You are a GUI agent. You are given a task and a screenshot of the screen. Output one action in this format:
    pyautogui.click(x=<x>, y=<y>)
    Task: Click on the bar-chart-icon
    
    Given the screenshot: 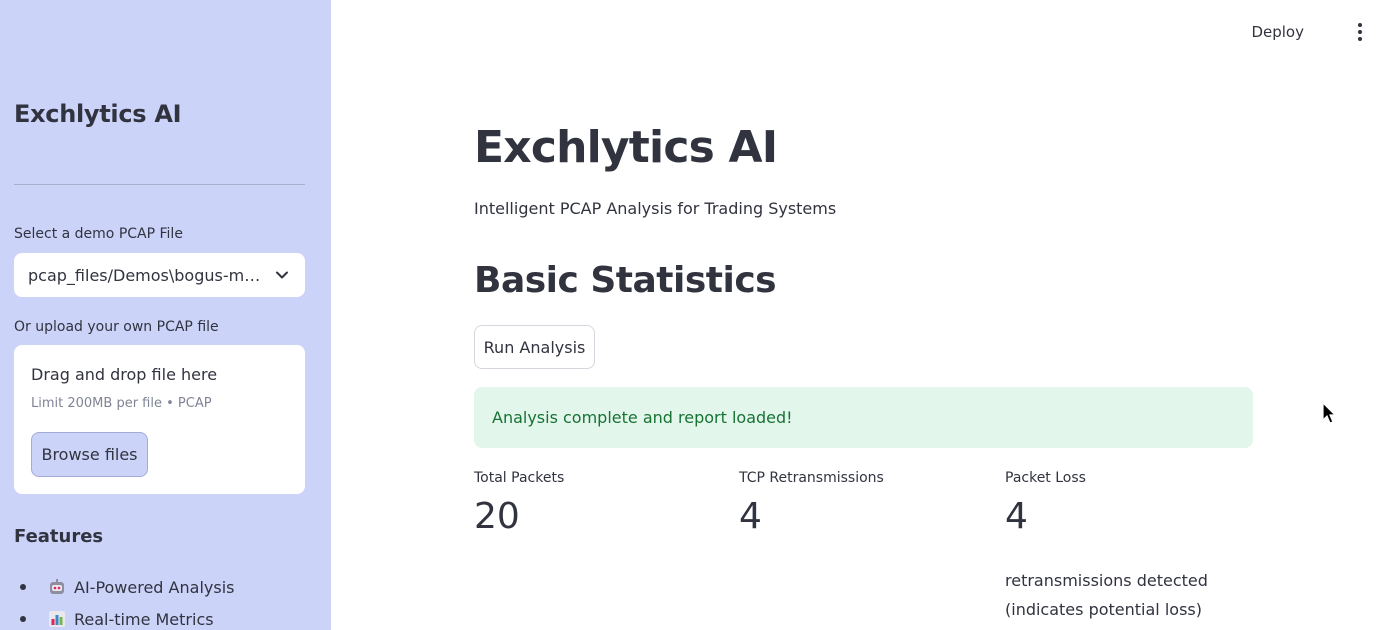 What is the action you would take?
    pyautogui.click(x=57, y=619)
    